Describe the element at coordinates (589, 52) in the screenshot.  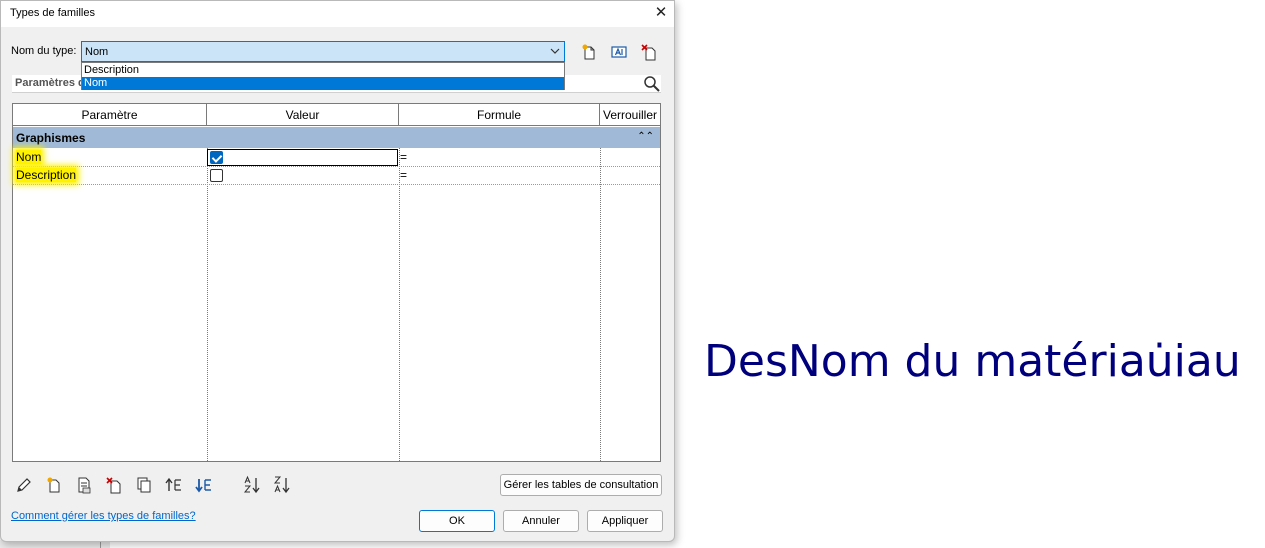
I see `new-type-icon` at that location.